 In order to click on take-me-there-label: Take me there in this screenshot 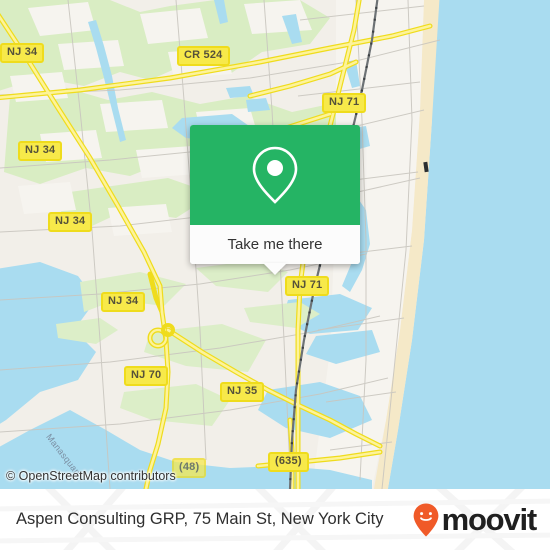, I will do `click(275, 244)`.